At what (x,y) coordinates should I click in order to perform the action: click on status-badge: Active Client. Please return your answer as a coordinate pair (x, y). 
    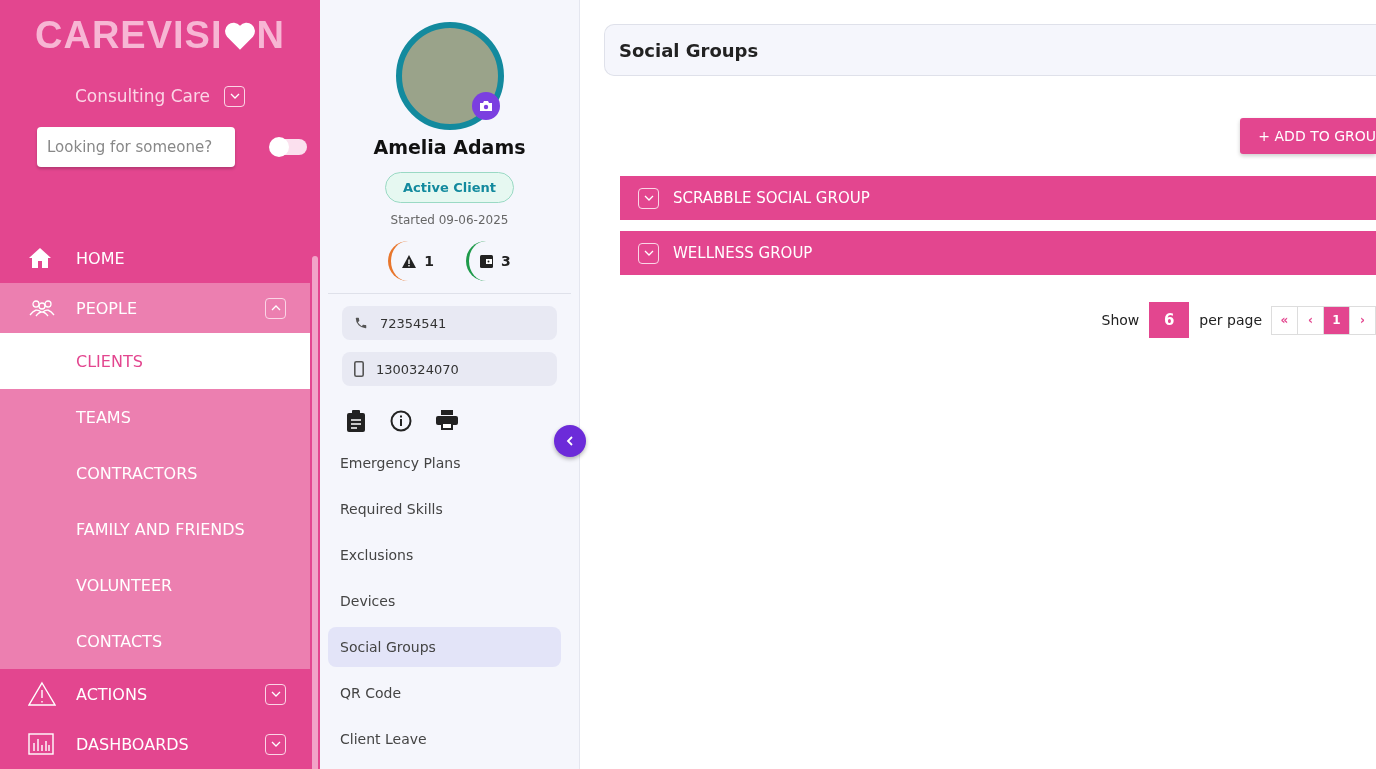
    Looking at the image, I should click on (449, 187).